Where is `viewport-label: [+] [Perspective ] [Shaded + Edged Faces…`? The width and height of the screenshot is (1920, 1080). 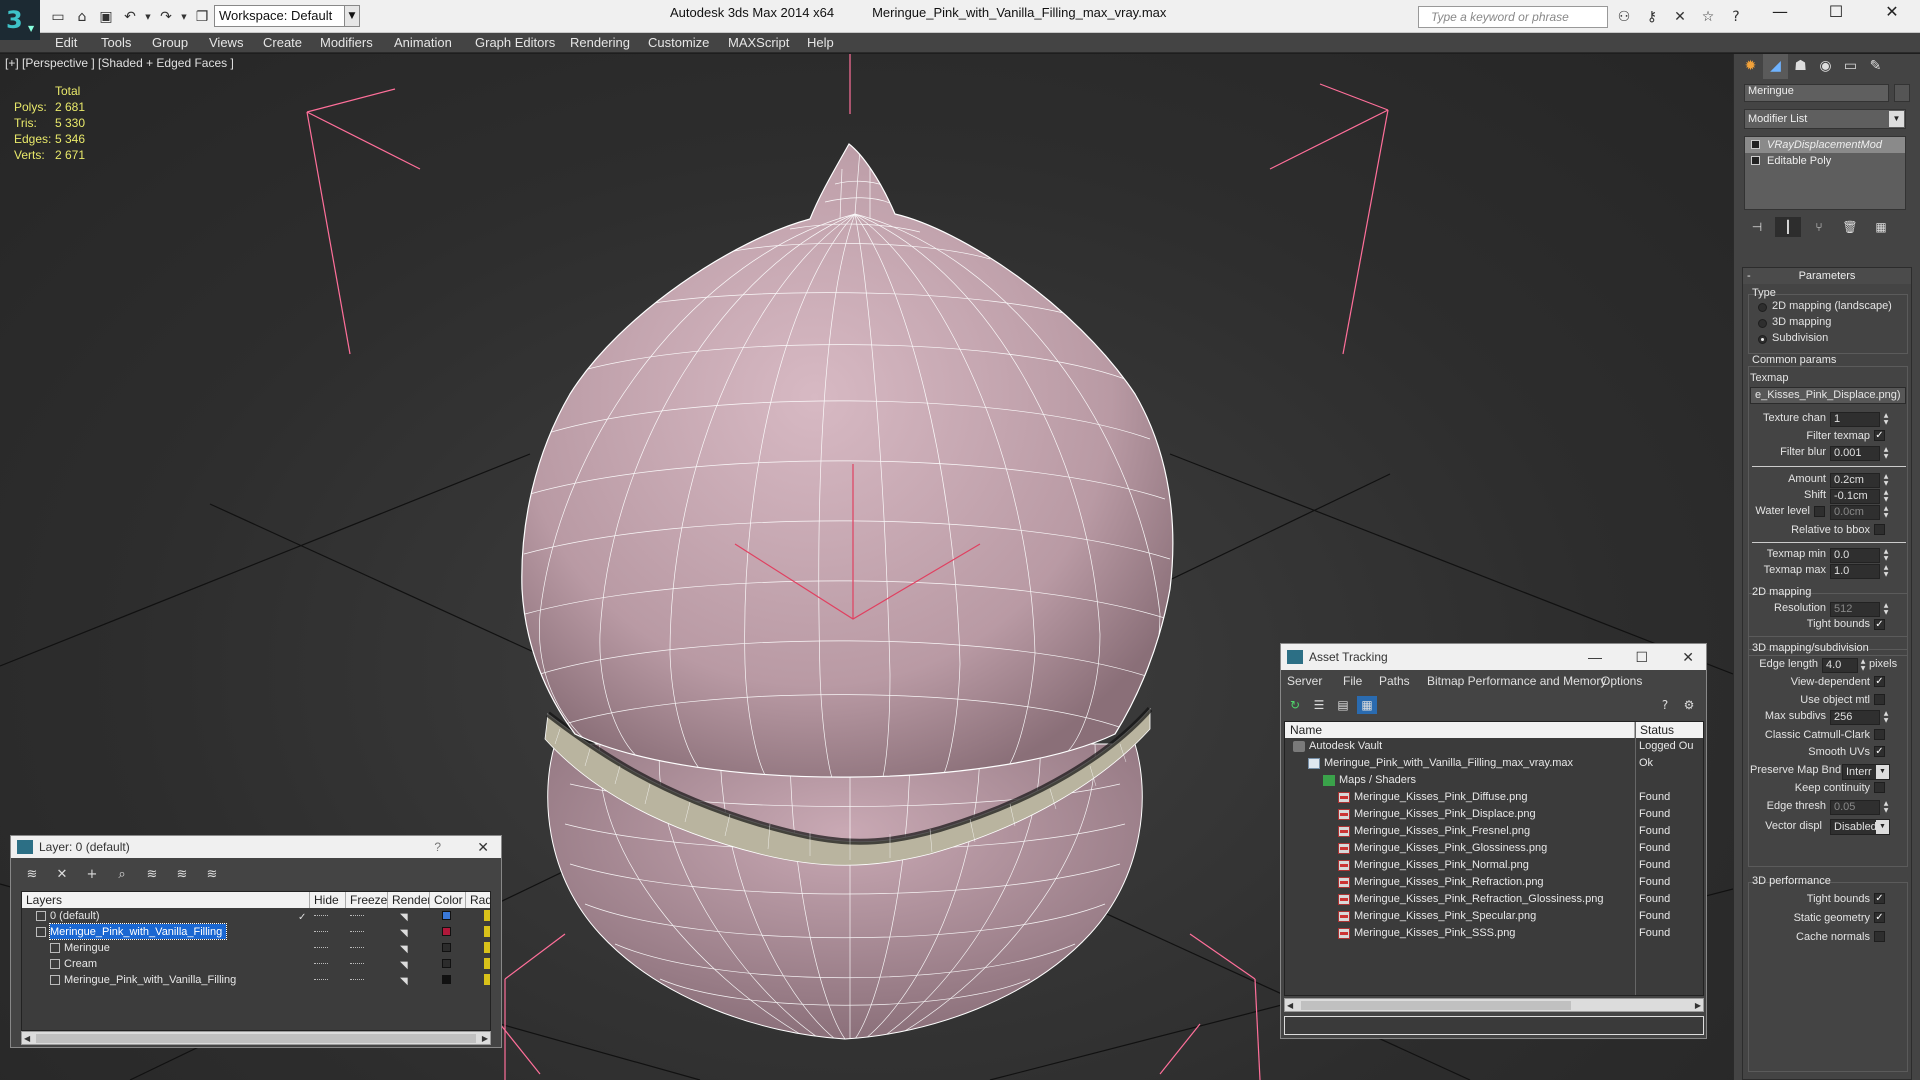 viewport-label: [+] [Perspective ] [Shaded + Edged Faces… is located at coordinates (119, 63).